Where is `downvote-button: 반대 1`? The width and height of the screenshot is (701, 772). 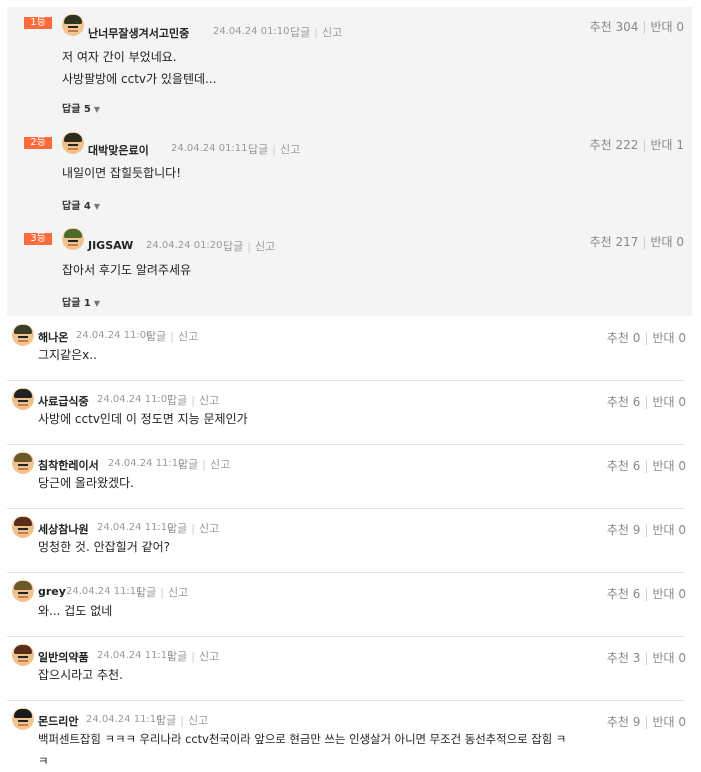 downvote-button: 반대 1 is located at coordinates (667, 145).